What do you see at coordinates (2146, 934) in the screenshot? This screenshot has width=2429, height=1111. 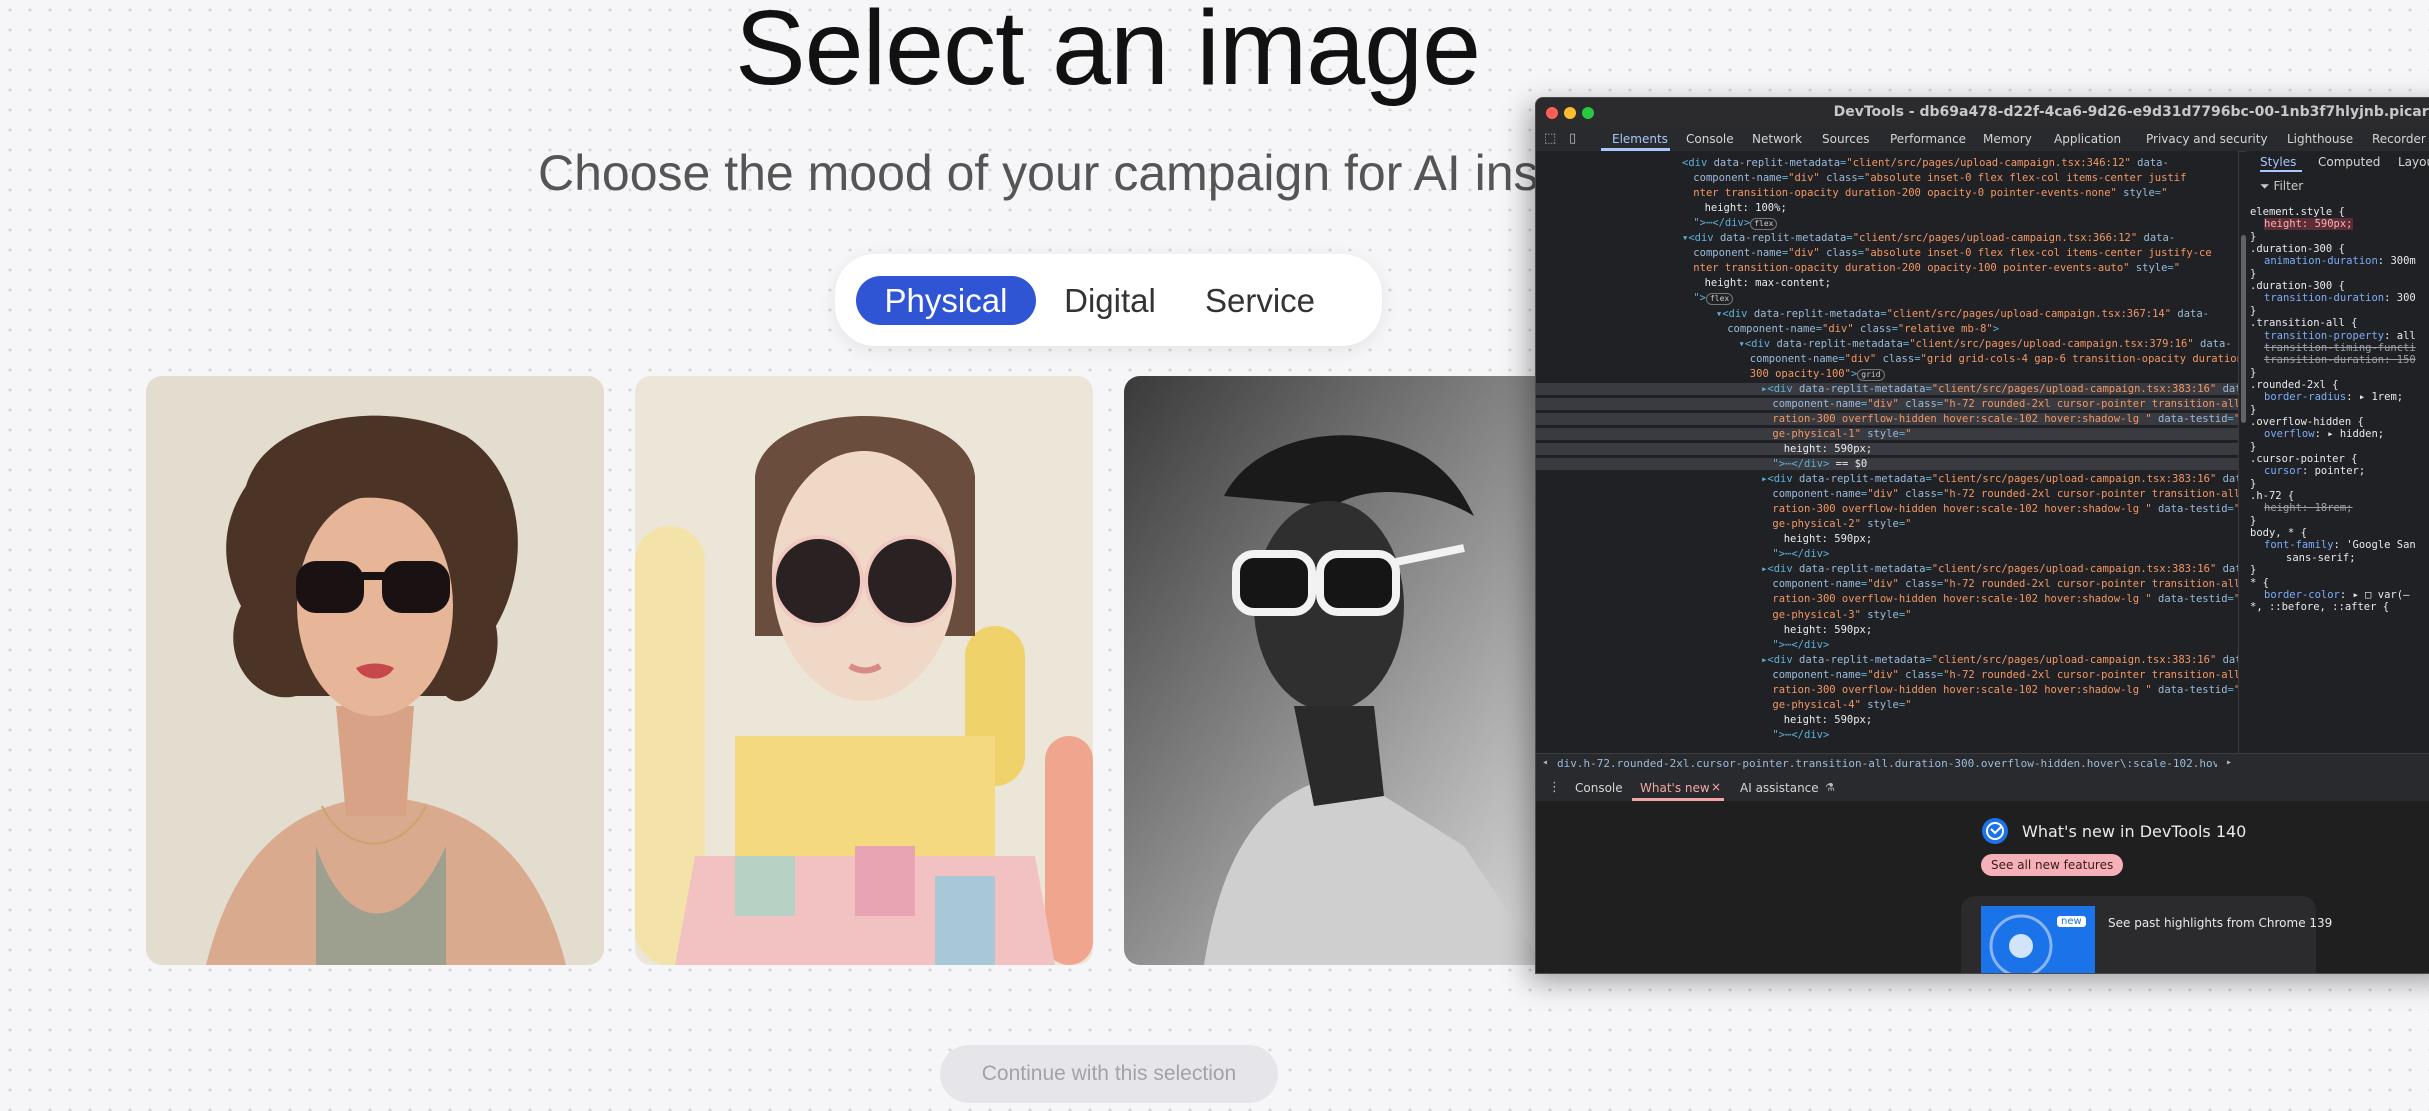 I see `highlights-card: new See past highlights from Chrome 139` at bounding box center [2146, 934].